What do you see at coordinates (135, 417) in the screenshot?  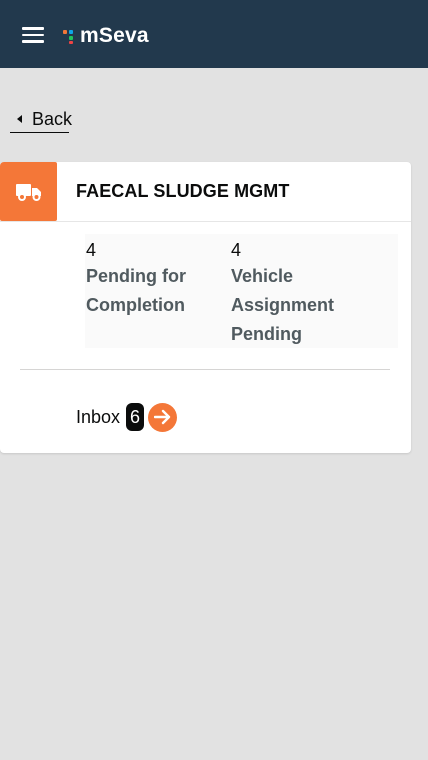 I see `inbox-count-badge: 6` at bounding box center [135, 417].